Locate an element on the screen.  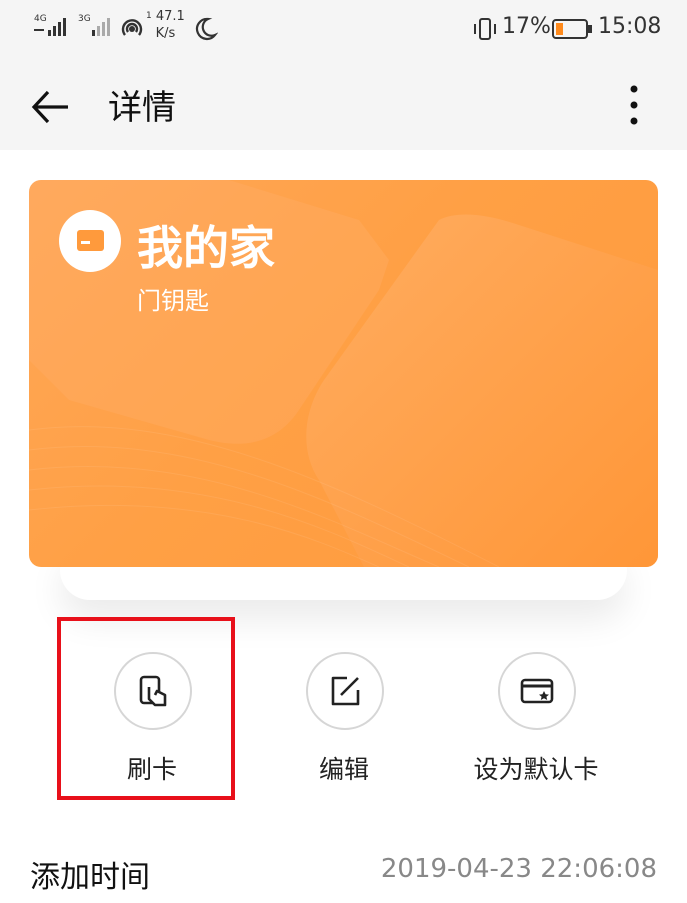
edit-button: 编辑 is located at coordinates (344, 722).